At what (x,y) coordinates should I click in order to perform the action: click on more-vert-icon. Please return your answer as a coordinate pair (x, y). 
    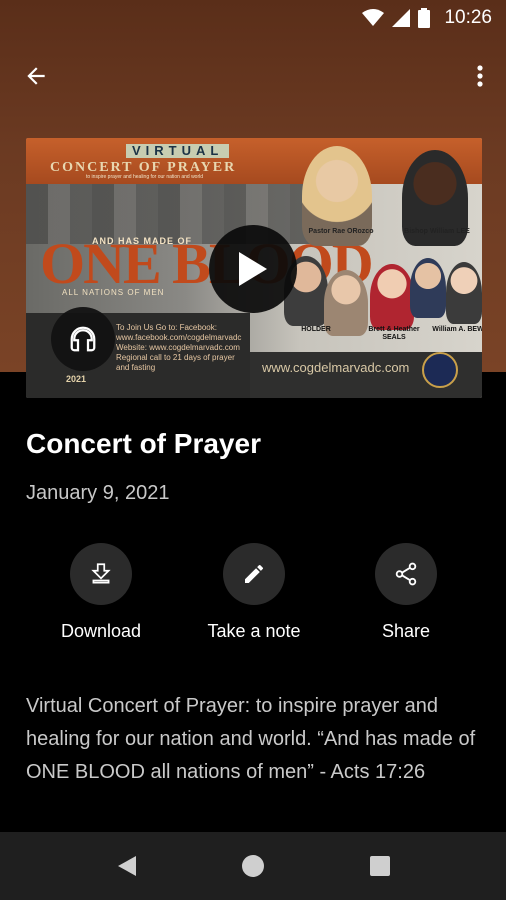
    Looking at the image, I should click on (480, 76).